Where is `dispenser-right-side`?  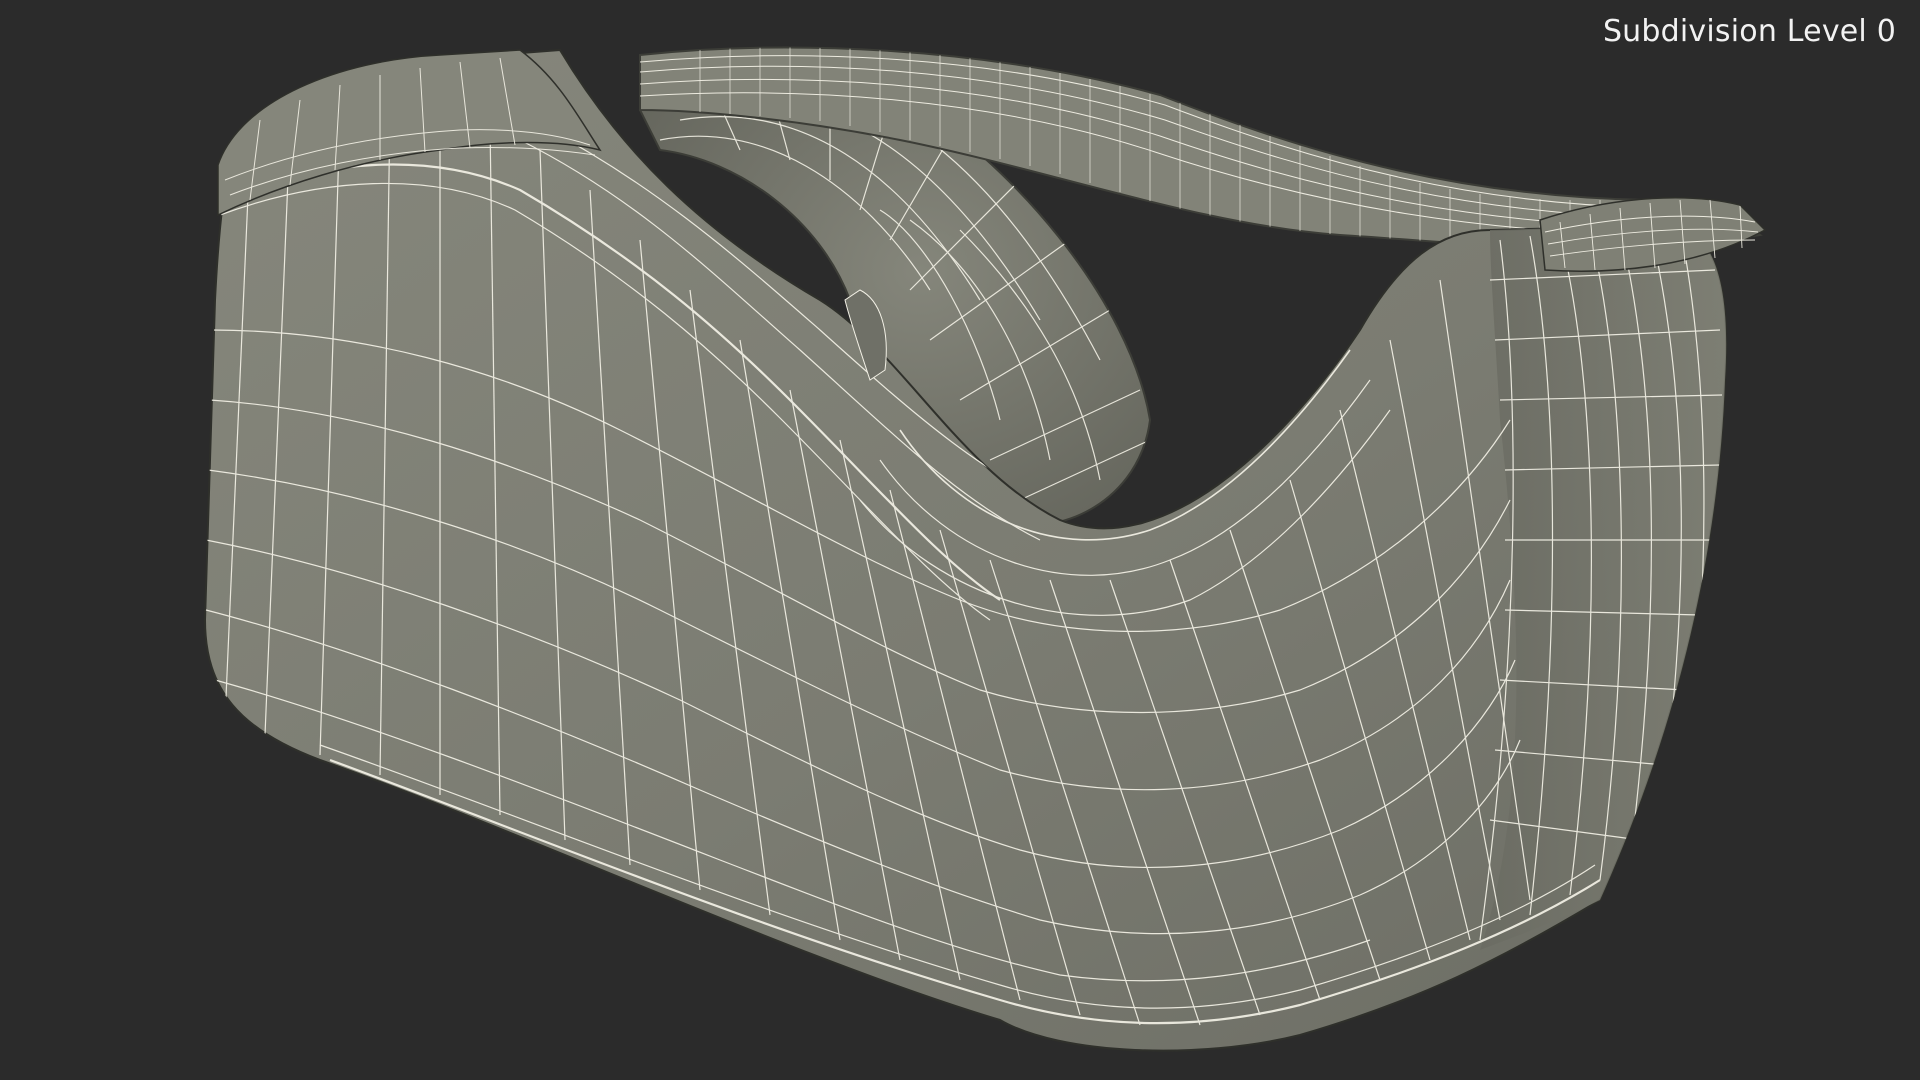 dispenser-right-side is located at coordinates (1603, 587).